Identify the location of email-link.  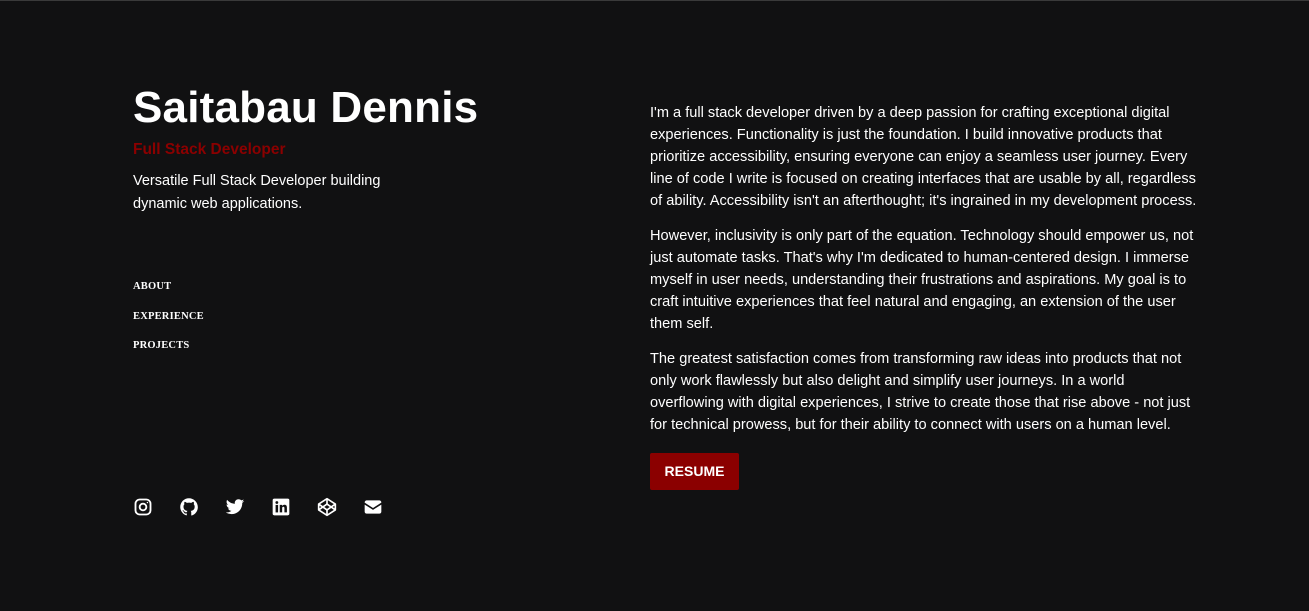
(373, 507).